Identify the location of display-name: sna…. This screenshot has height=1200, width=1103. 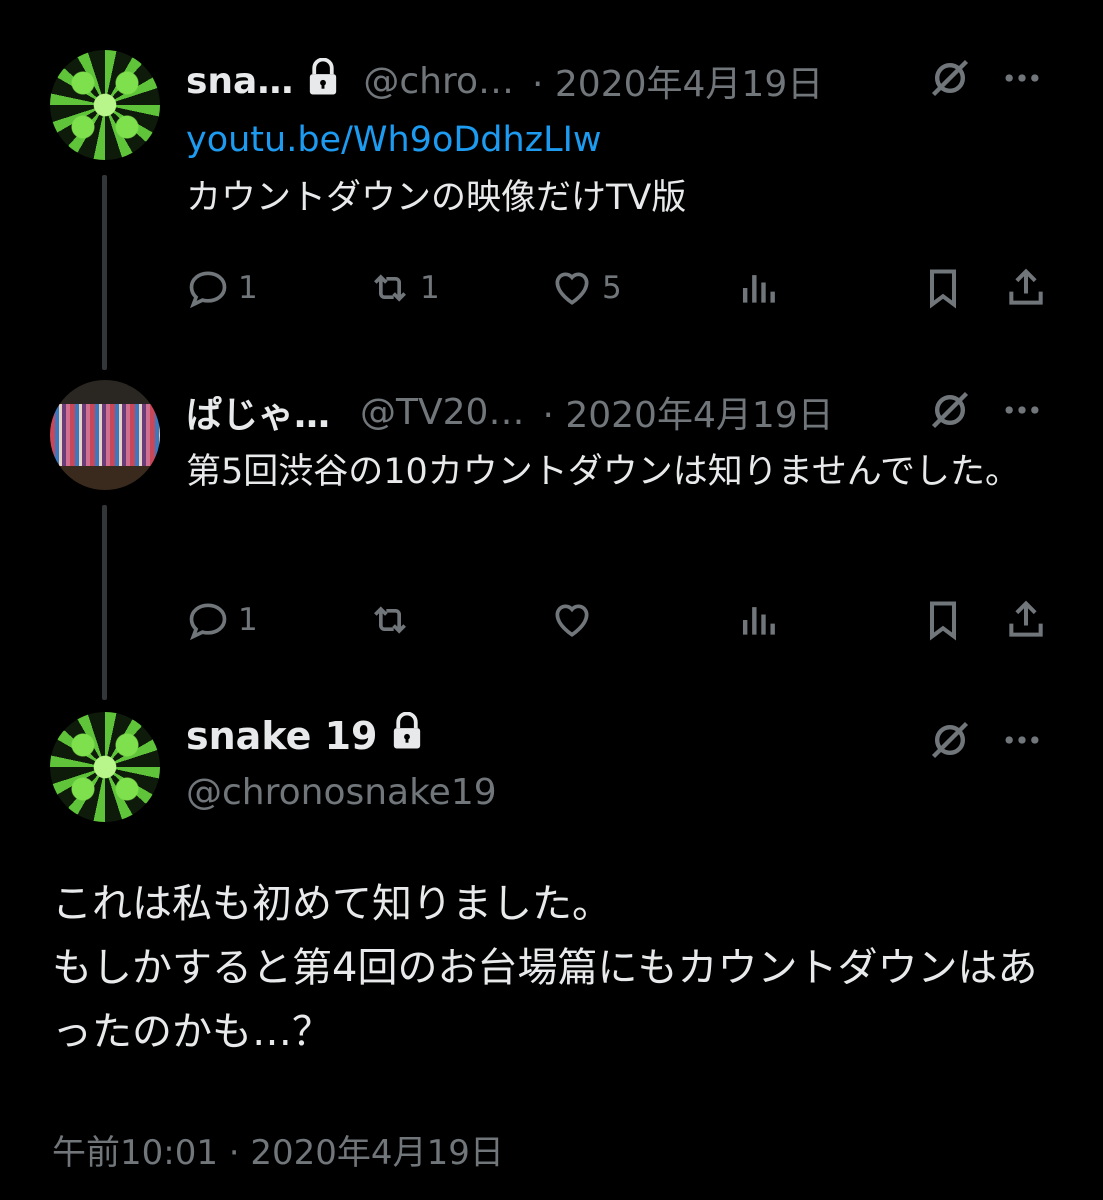
(239, 81).